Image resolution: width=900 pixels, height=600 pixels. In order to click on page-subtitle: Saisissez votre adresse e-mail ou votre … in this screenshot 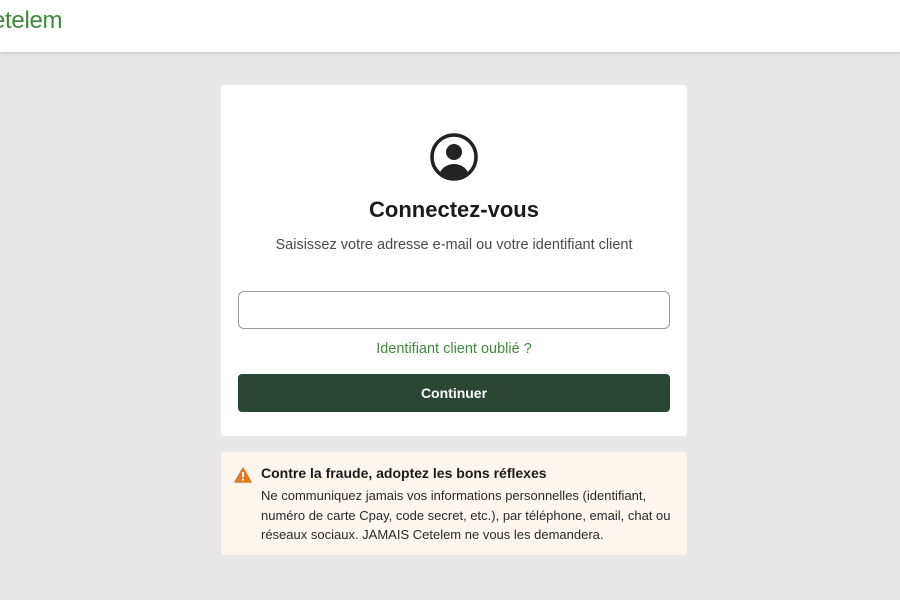, I will do `click(454, 245)`.